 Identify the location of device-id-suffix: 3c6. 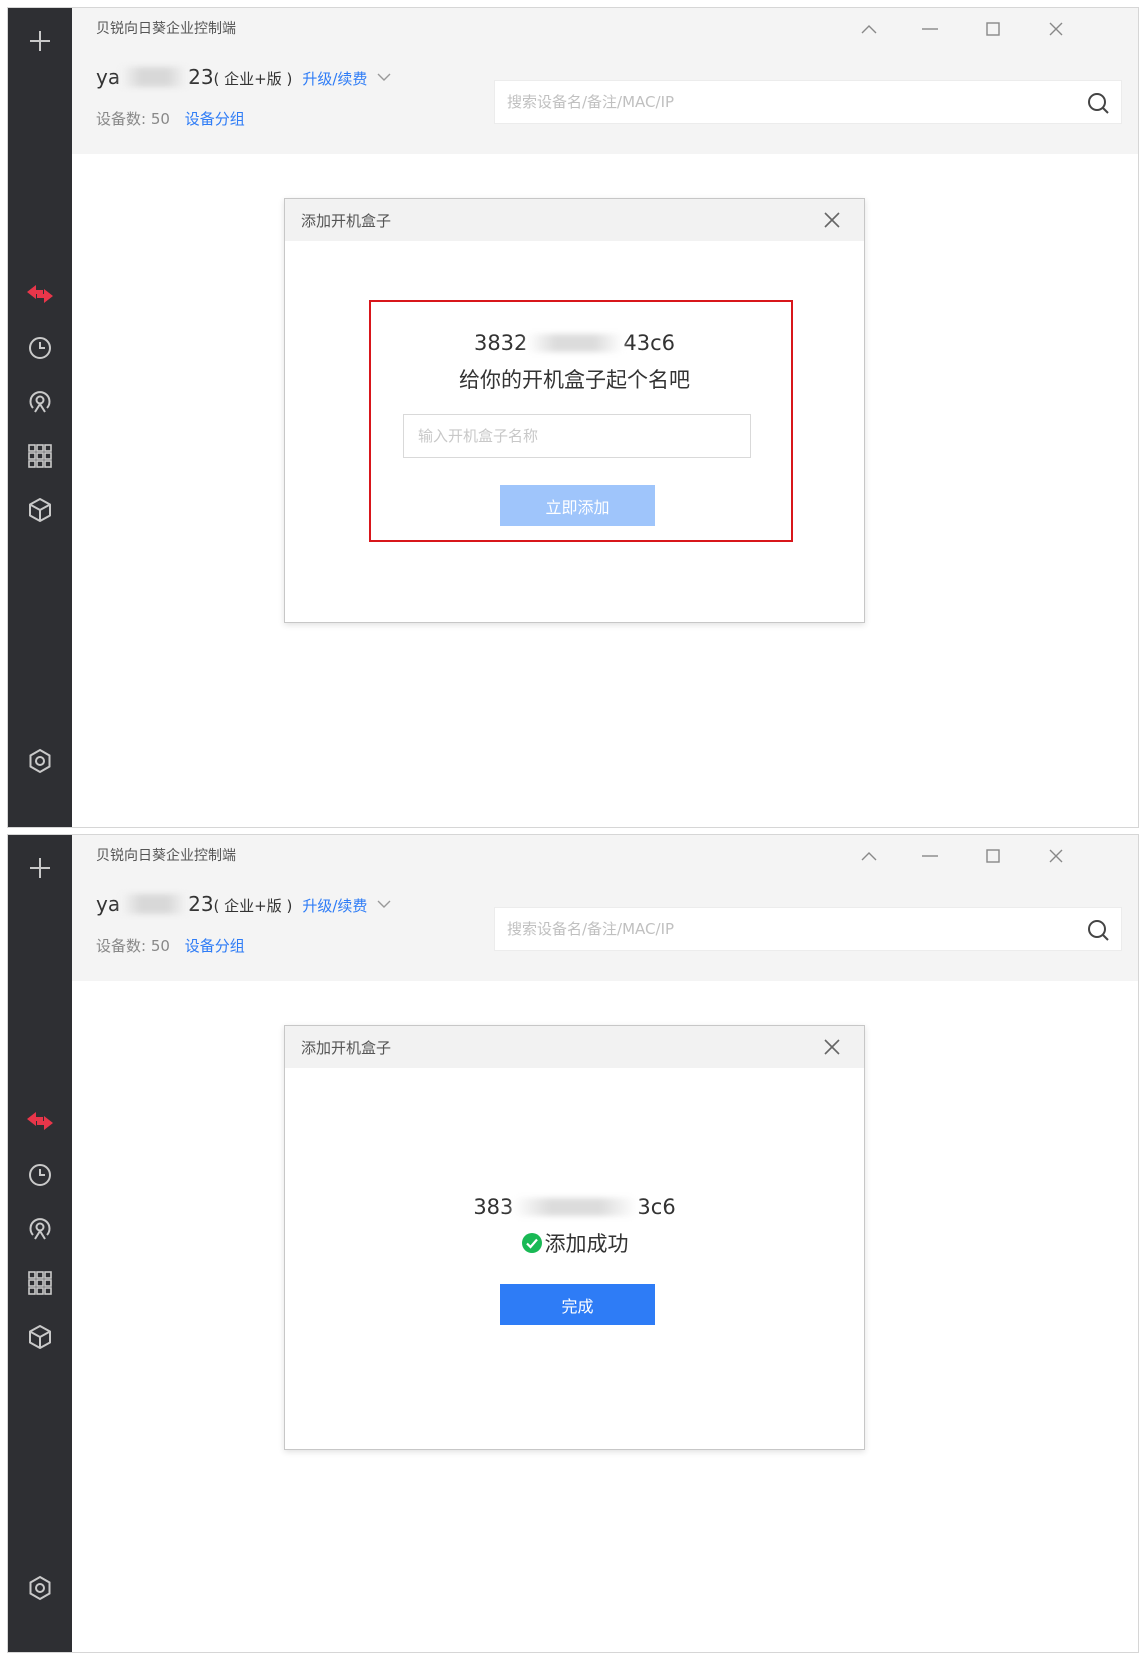
(656, 1207).